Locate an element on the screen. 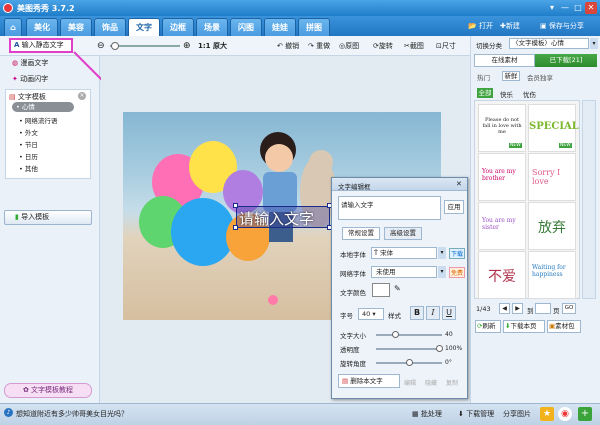 The height and width of the screenshot is (425, 600). maximize-icon: □ is located at coordinates (578, 8).